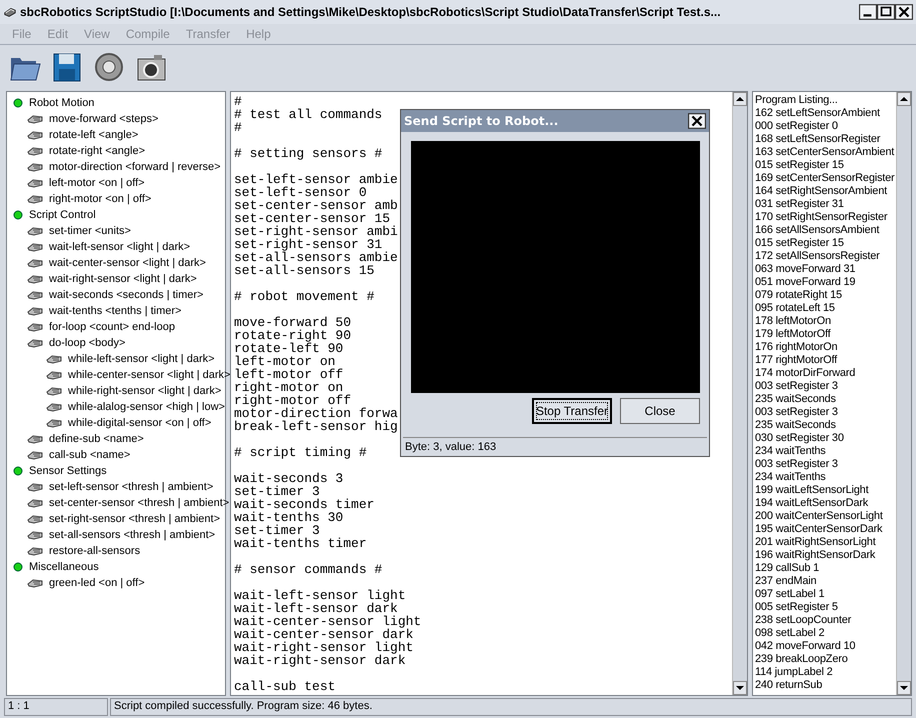 This screenshot has height=718, width=916. I want to click on command-item: left-motor <on | off>, so click(97, 183).